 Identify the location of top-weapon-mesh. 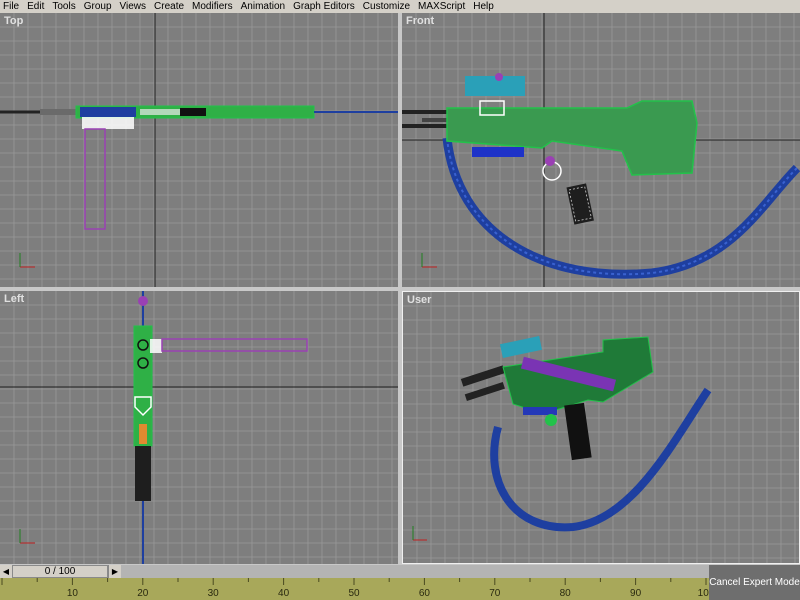
(199, 167).